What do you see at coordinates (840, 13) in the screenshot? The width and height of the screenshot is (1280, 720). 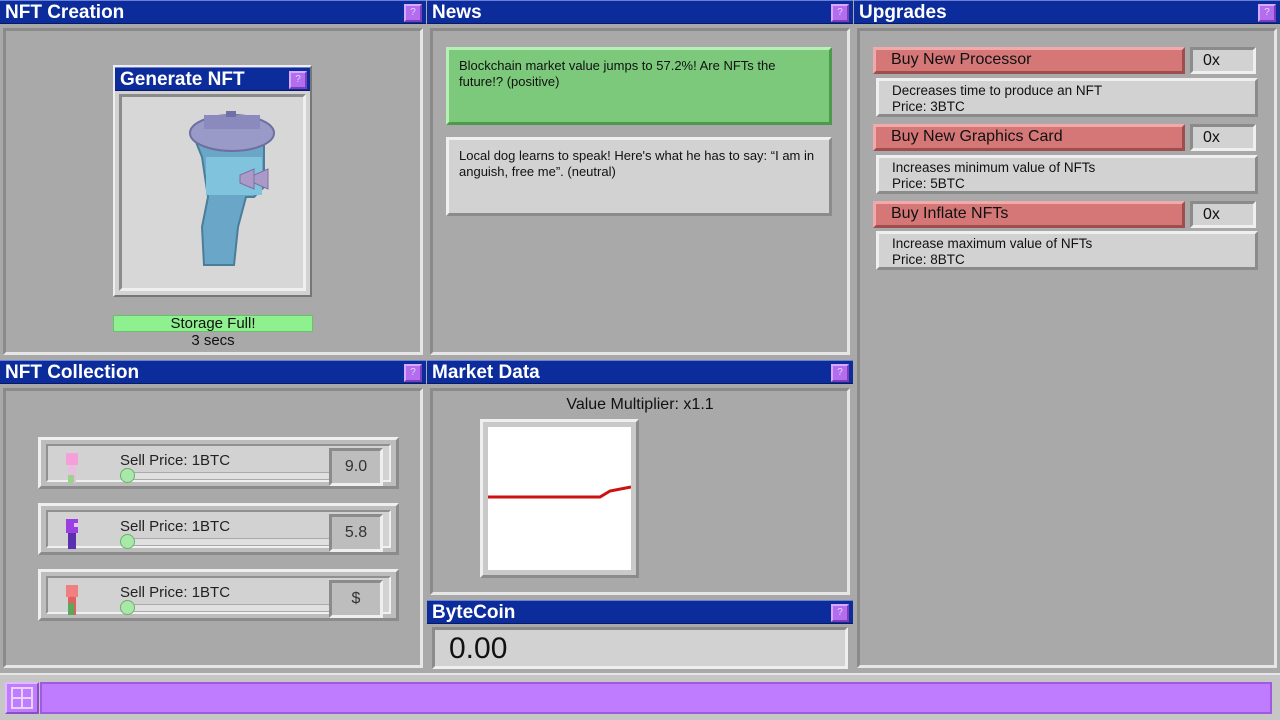 I see `news-help-button: ?` at bounding box center [840, 13].